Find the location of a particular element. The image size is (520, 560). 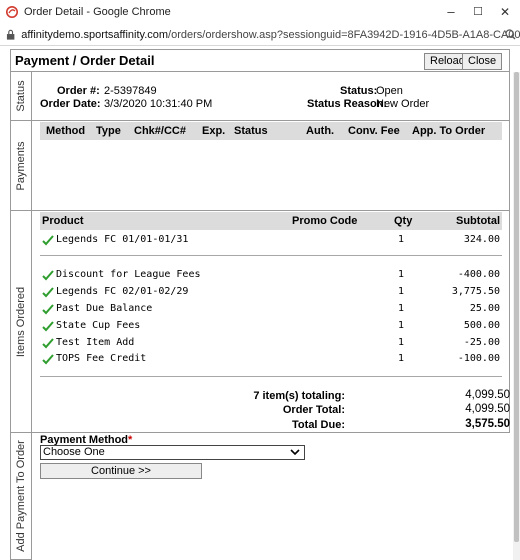

product-subtotal: -100.00 is located at coordinates (478, 358).